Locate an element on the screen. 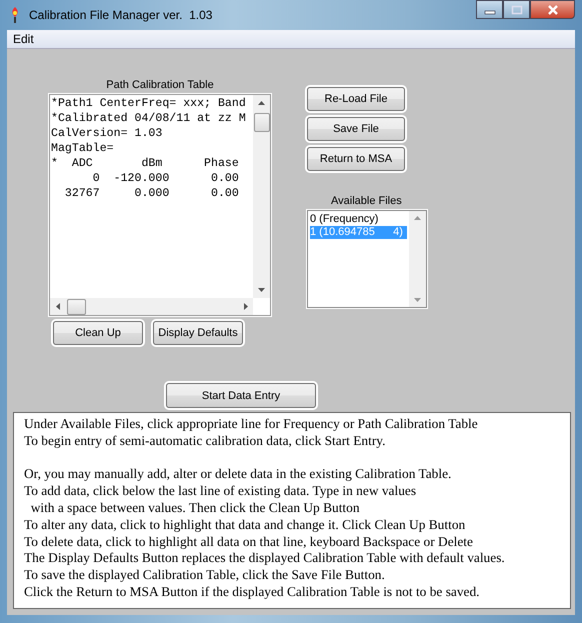 The width and height of the screenshot is (582, 623). maximize-button is located at coordinates (516, 9).